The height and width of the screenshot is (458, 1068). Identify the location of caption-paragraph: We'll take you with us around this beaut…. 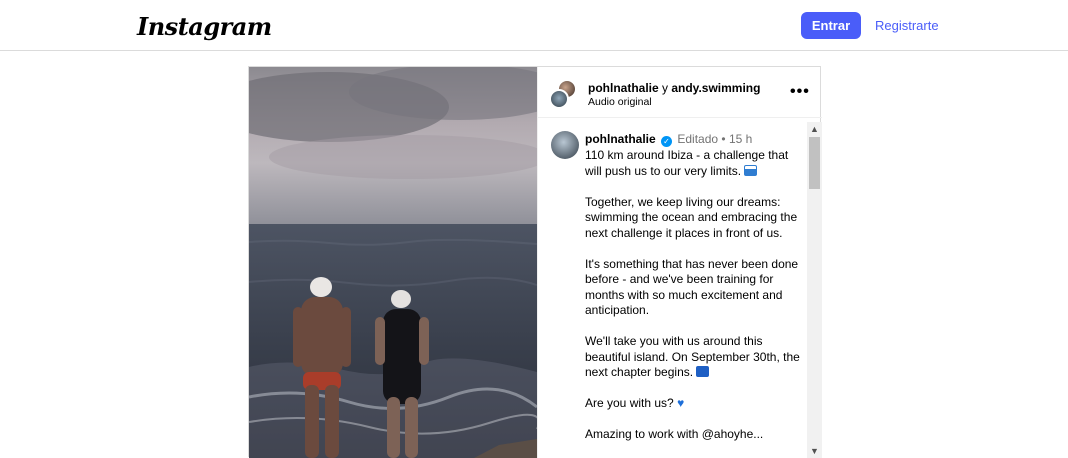
(692, 356).